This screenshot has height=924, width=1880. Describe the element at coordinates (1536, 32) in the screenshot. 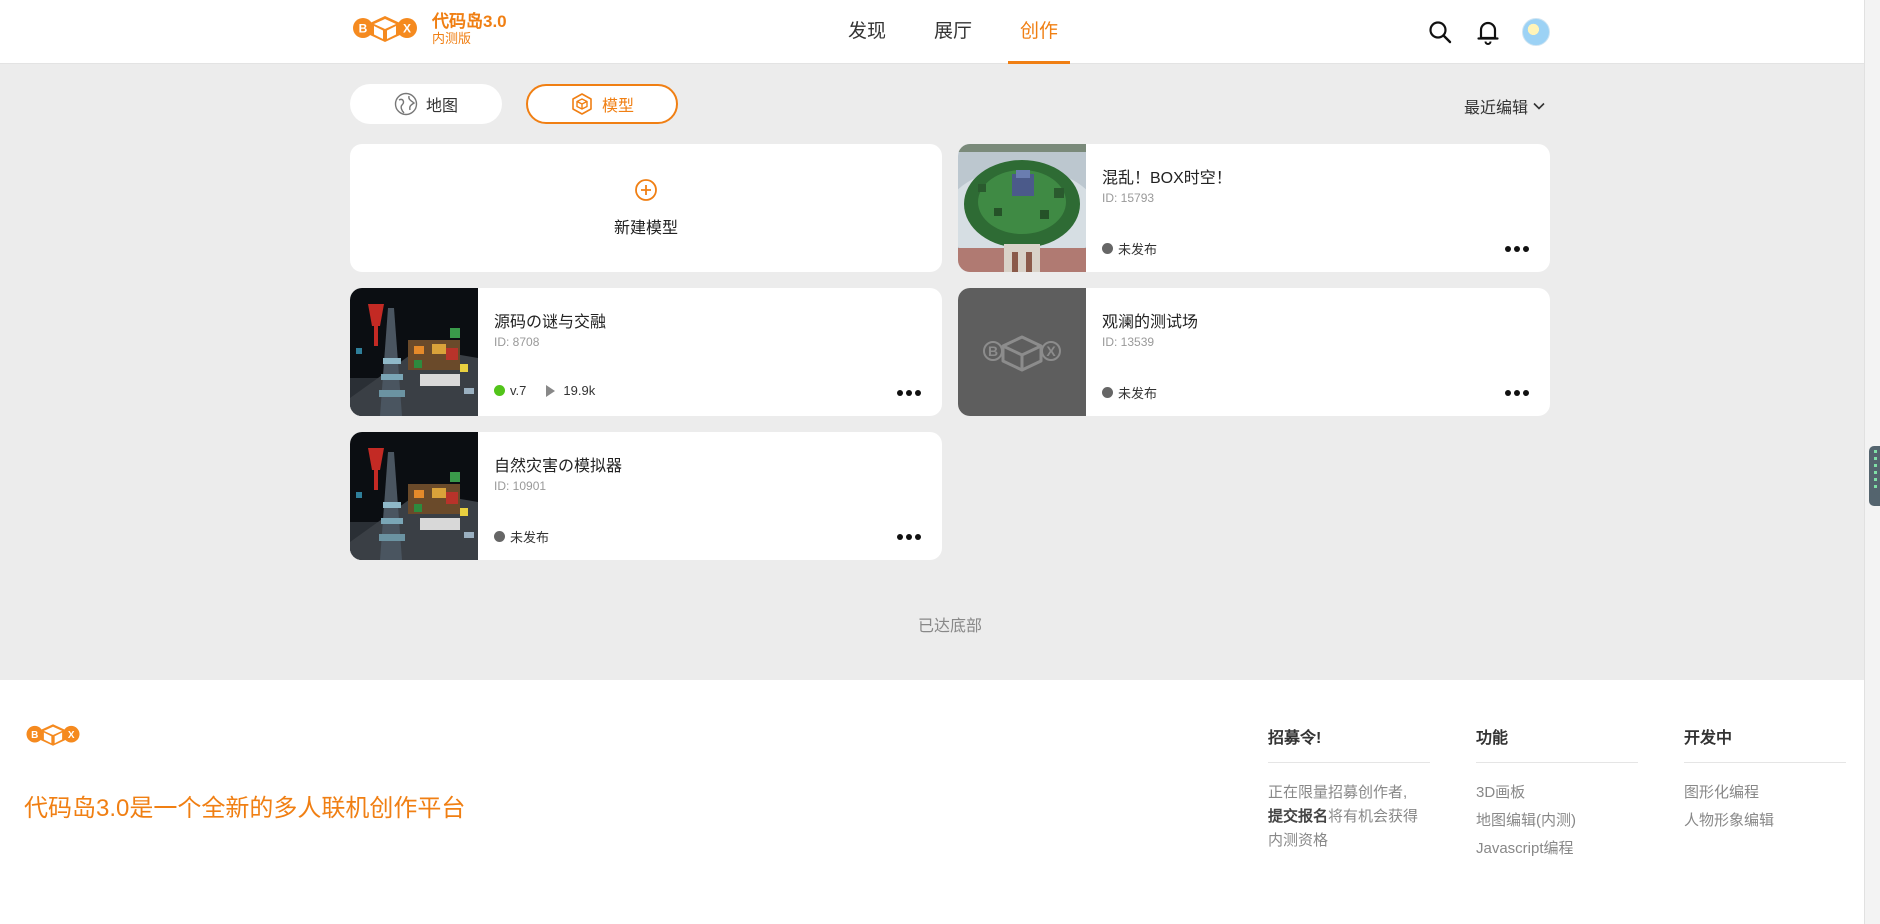

I see `user-avatar` at that location.